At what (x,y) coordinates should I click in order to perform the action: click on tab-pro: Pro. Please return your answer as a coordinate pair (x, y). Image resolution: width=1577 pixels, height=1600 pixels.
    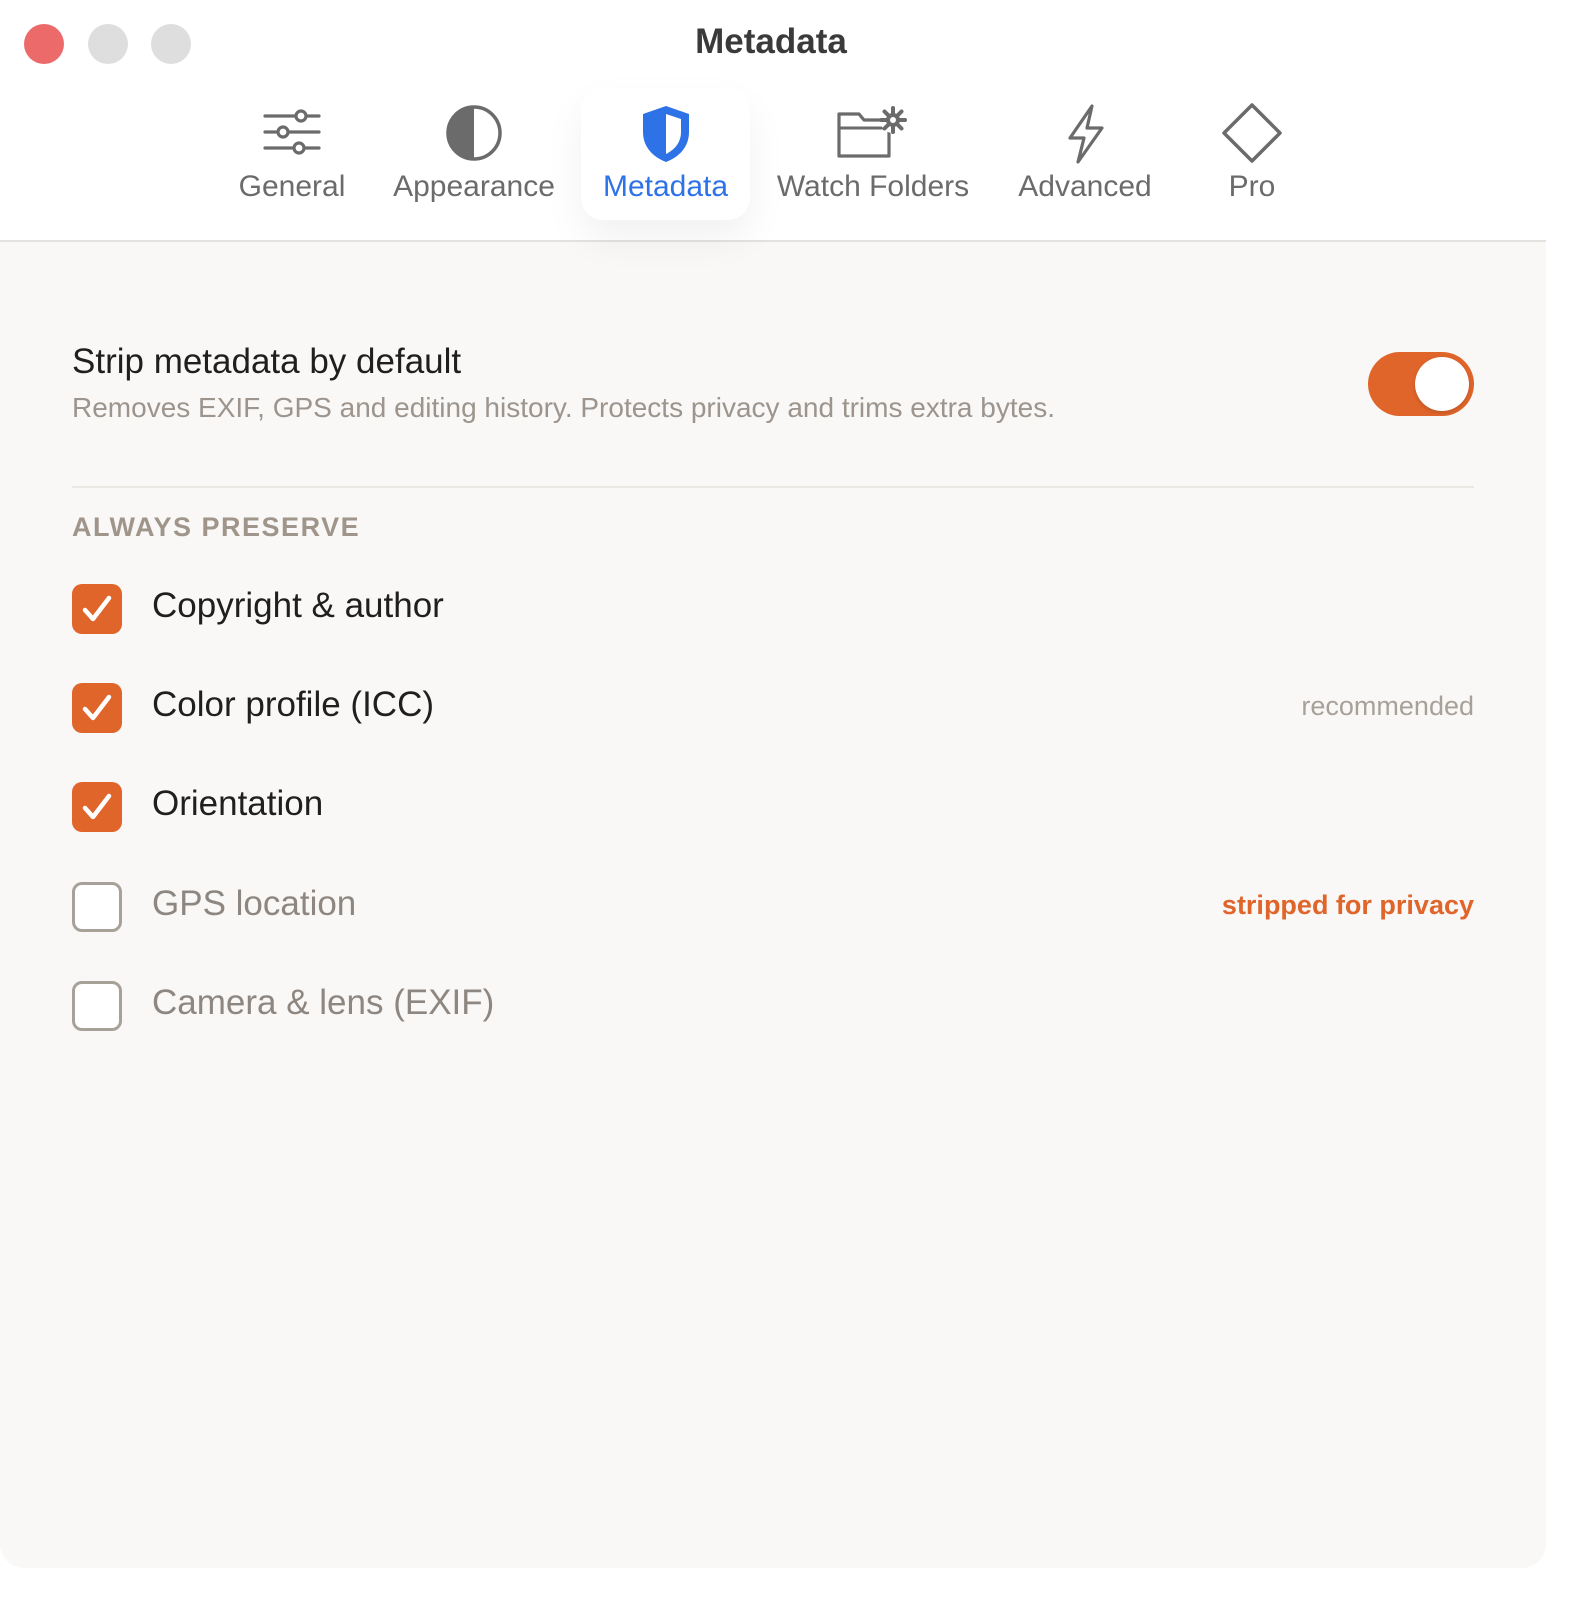
    Looking at the image, I should click on (1252, 154).